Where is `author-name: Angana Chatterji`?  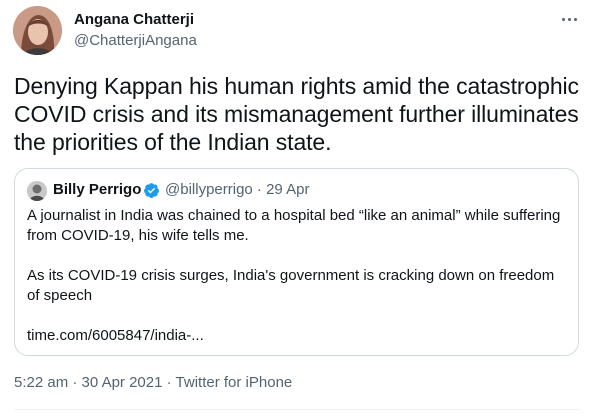 author-name: Angana Chatterji is located at coordinates (134, 19).